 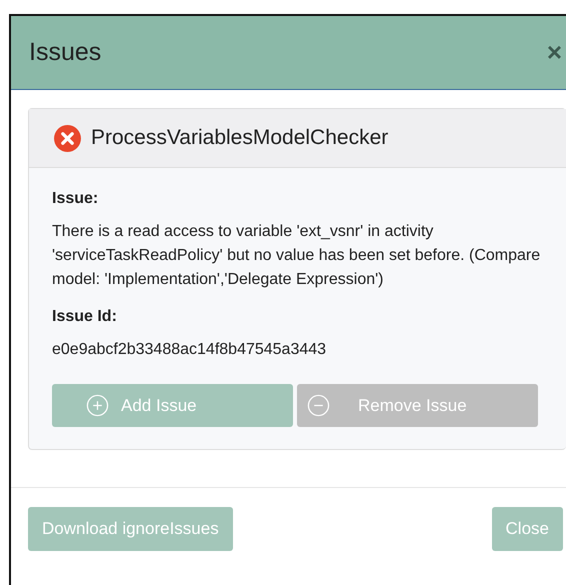 What do you see at coordinates (297, 256) in the screenshot?
I see `field-value: There is a read access to variable 'ext_vsnr' in activity 'serviceTaskReadPolicy' but no value has been set before. (Compare model: 'Implementation','Delegate Expression')` at bounding box center [297, 256].